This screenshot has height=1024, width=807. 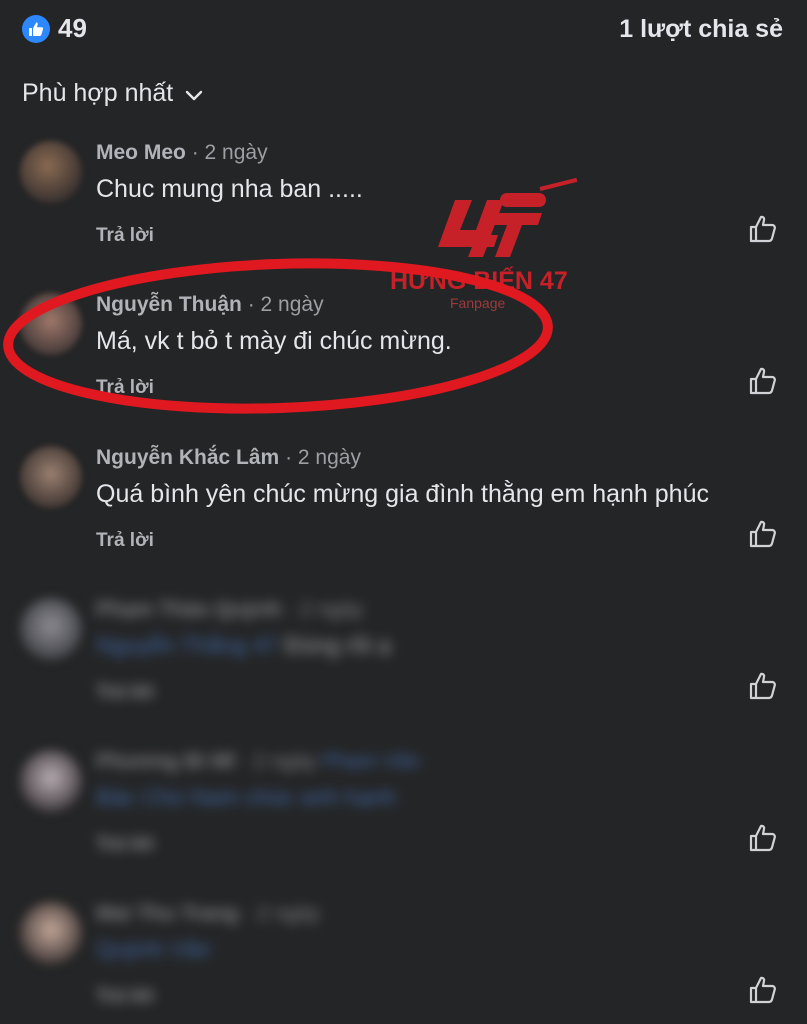 What do you see at coordinates (403, 30) in the screenshot?
I see `reaction-summary-bar: 49 1 lượt chia sẻ` at bounding box center [403, 30].